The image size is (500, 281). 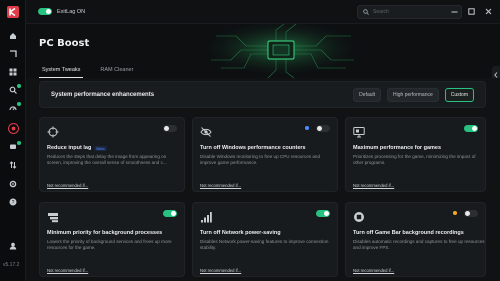 I want to click on topbar: ExitLag ON, so click(x=263, y=12).